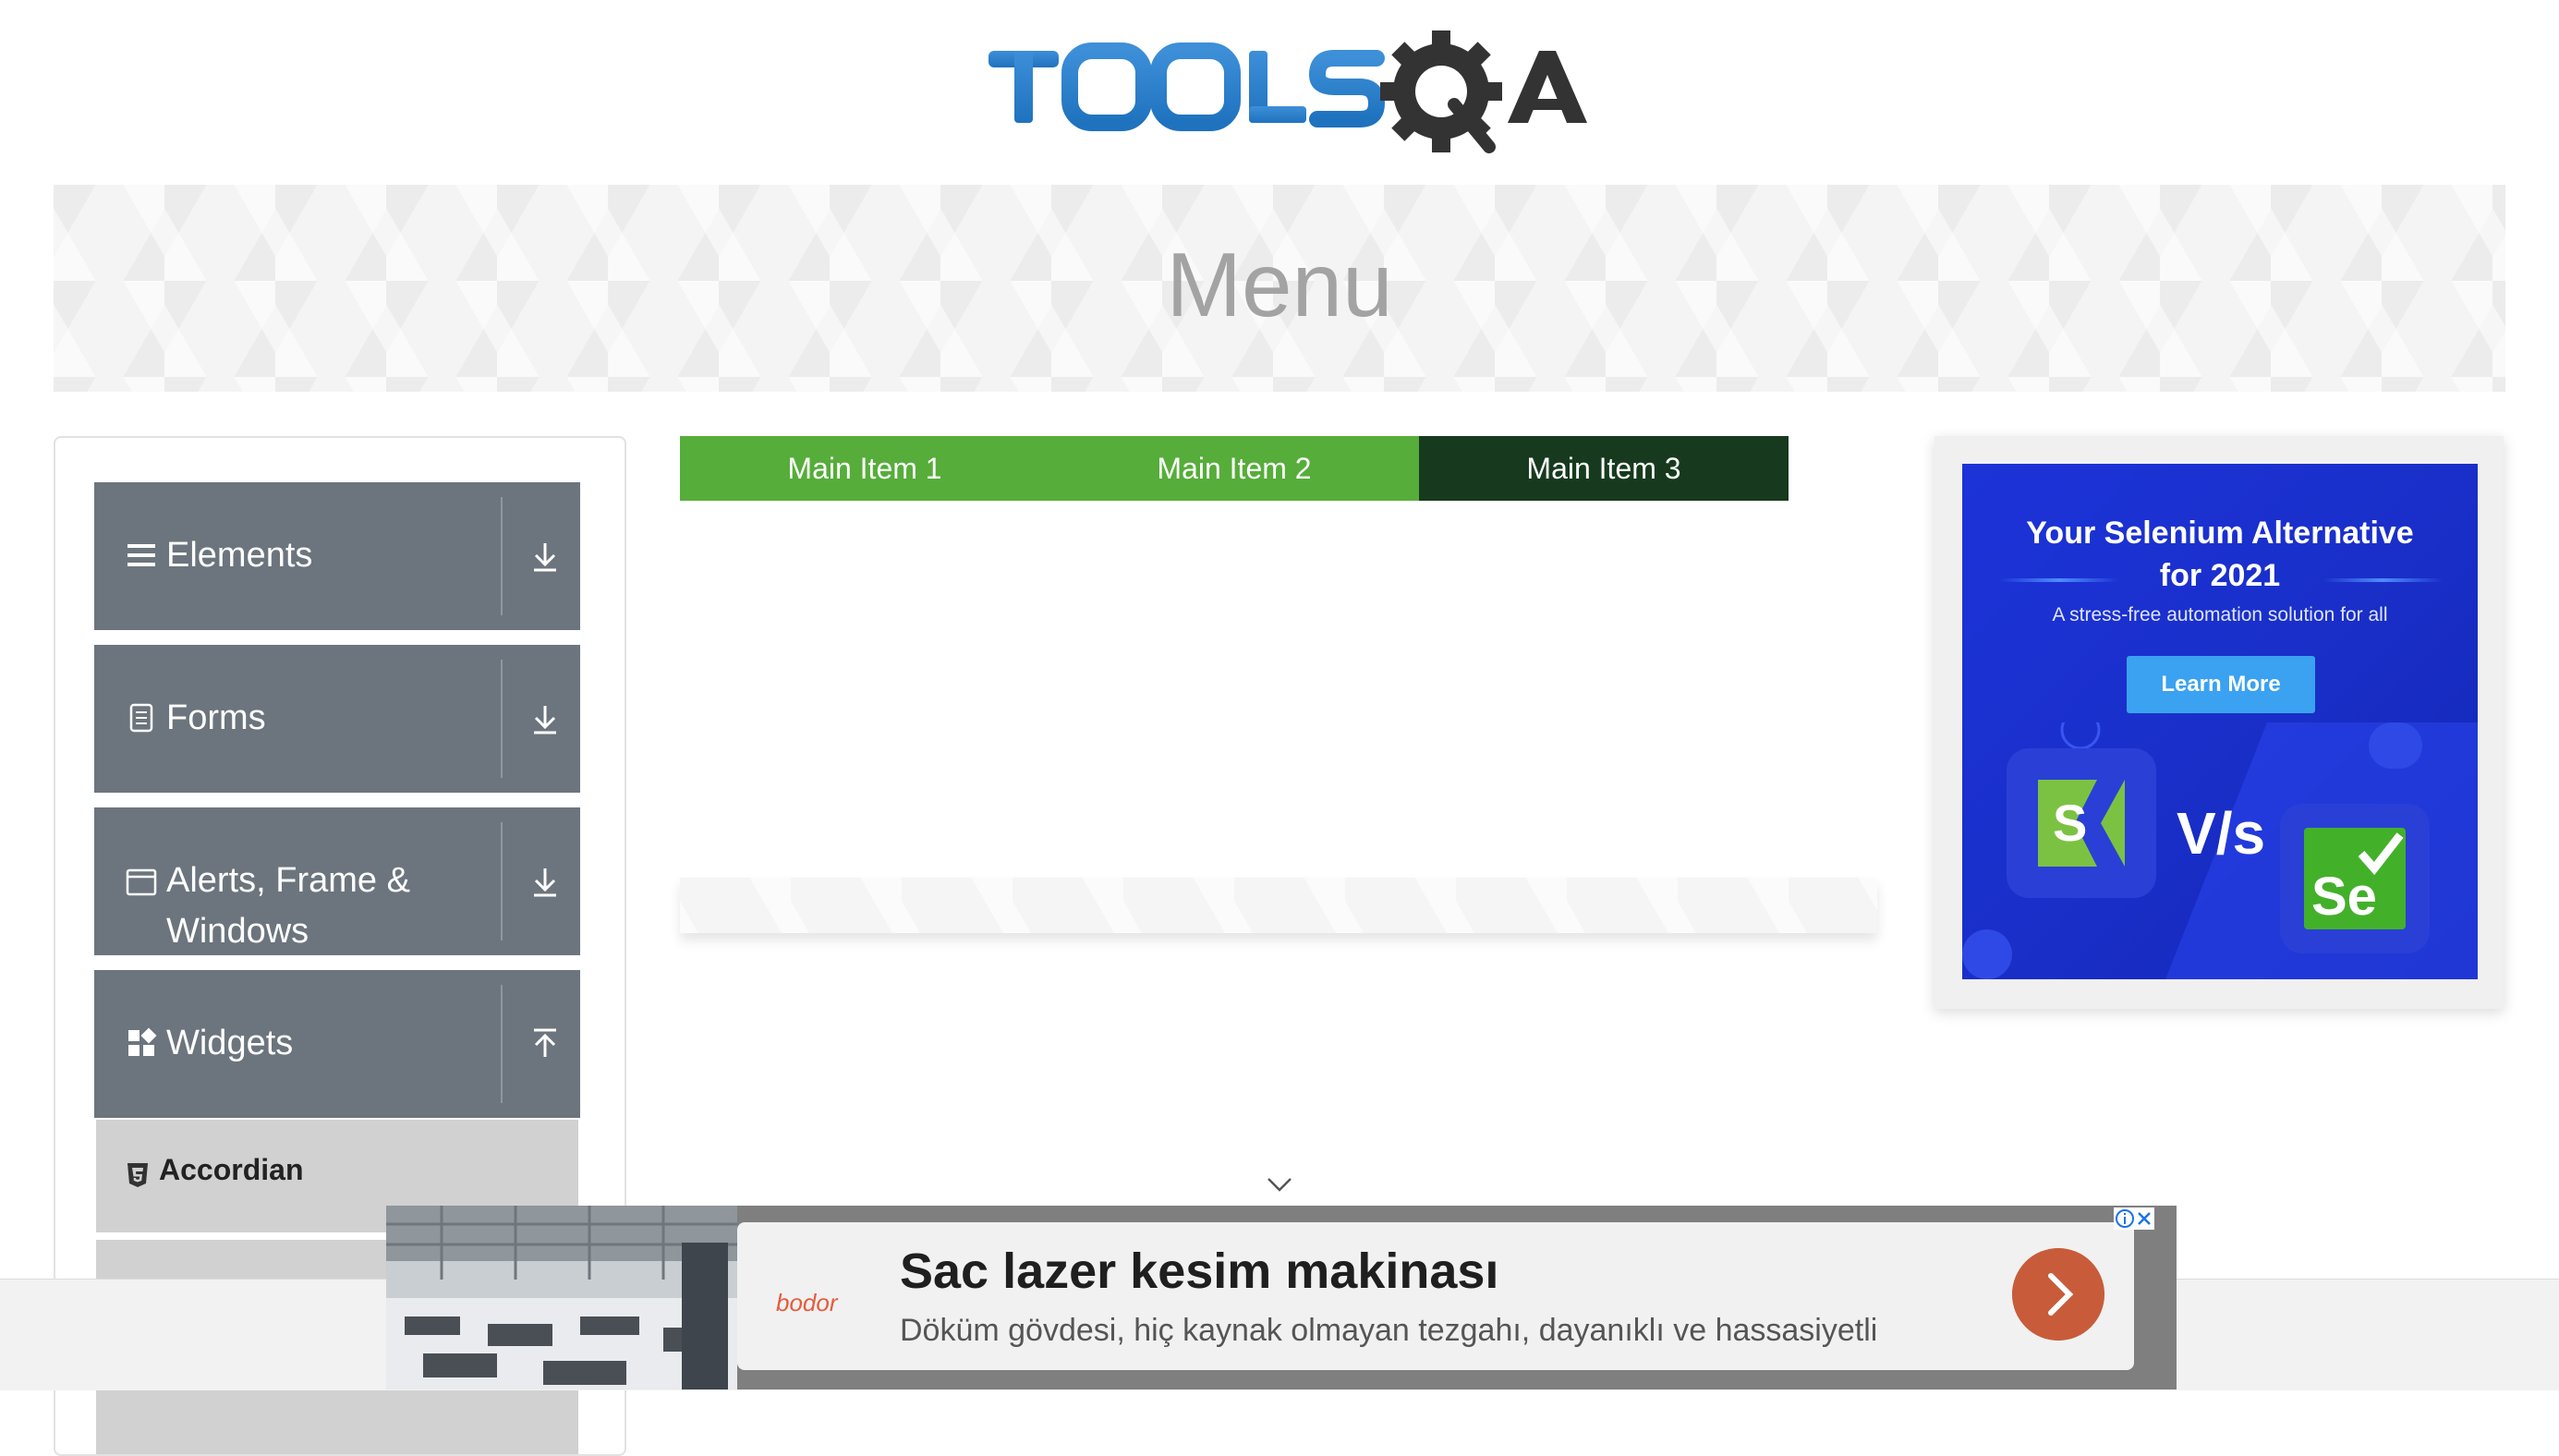 This screenshot has width=2559, height=1456. What do you see at coordinates (216, 717) in the screenshot?
I see `sidebar-group-label: Forms` at bounding box center [216, 717].